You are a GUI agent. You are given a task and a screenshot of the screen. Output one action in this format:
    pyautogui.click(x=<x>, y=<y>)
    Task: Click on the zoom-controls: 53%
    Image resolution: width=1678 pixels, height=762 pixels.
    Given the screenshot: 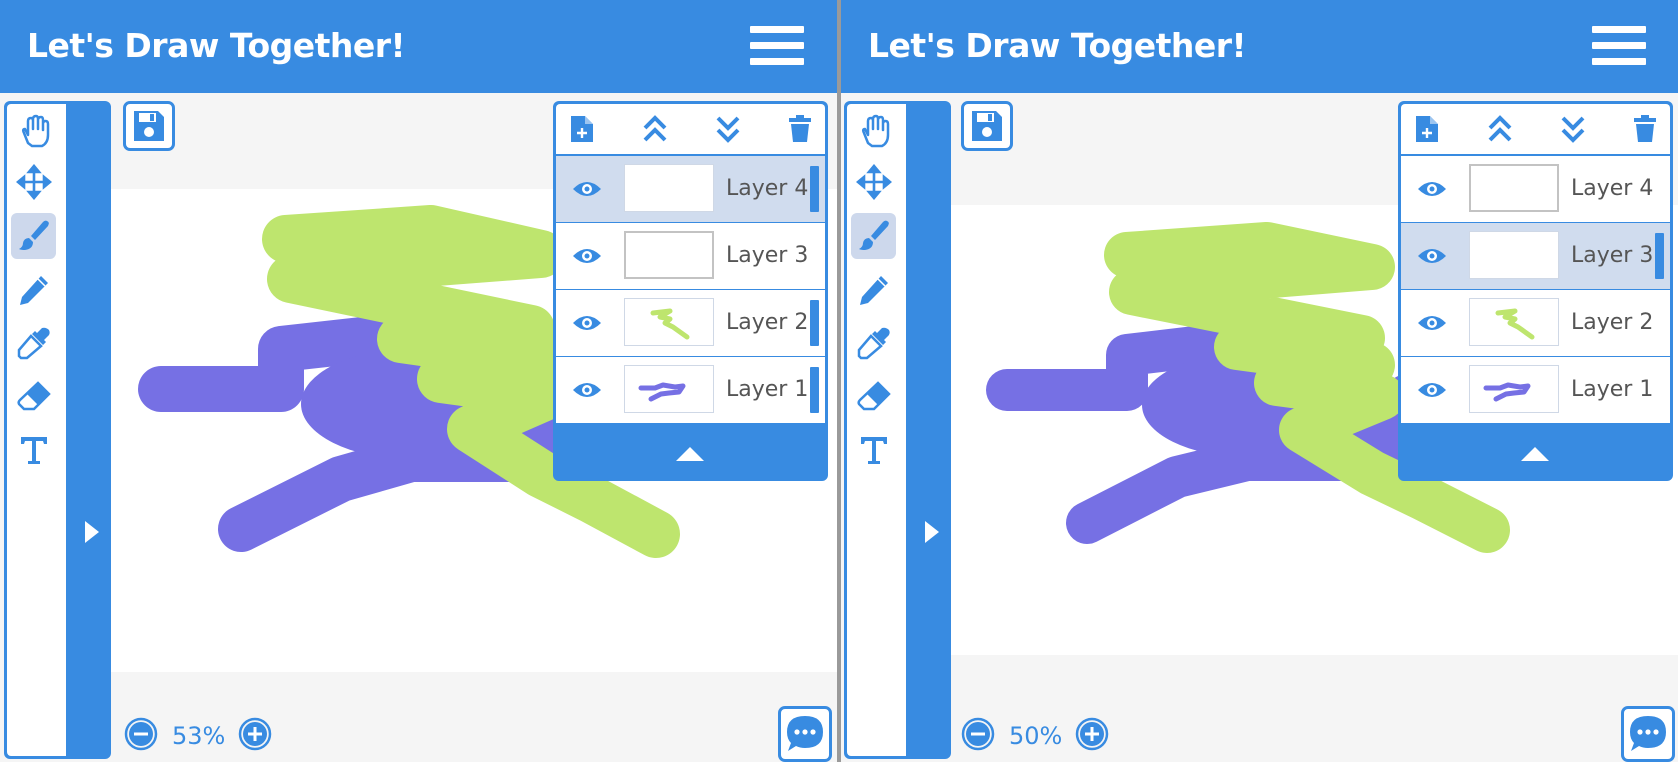 What is the action you would take?
    pyautogui.click(x=204, y=735)
    